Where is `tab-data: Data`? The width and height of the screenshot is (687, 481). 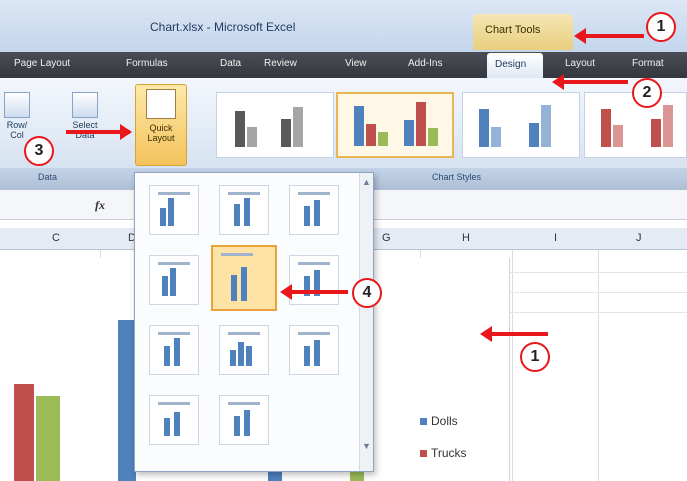 tab-data: Data is located at coordinates (230, 63).